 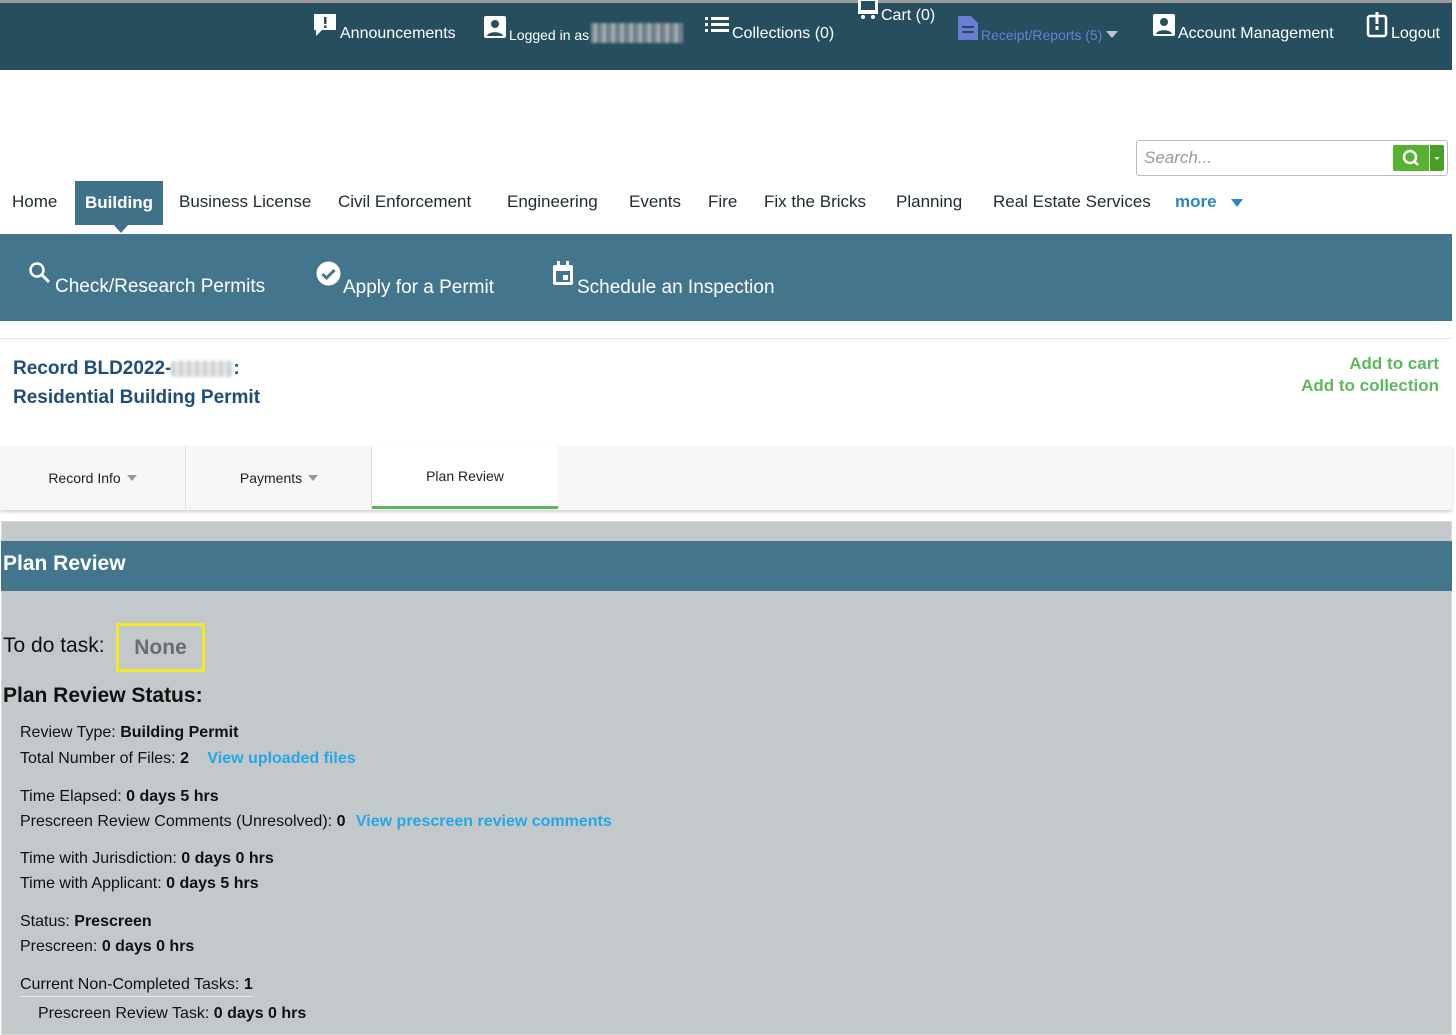 I want to click on record-number: Record BLD2022-, so click(x=92, y=368).